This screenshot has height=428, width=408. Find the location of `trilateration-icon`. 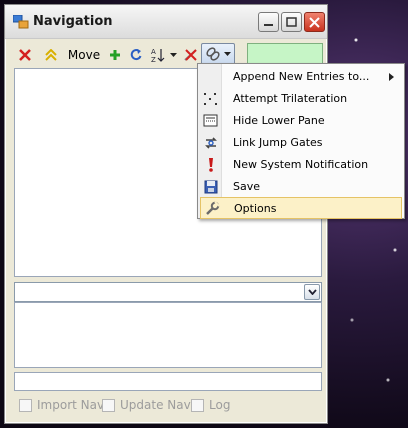

trilateration-icon is located at coordinates (210, 99).